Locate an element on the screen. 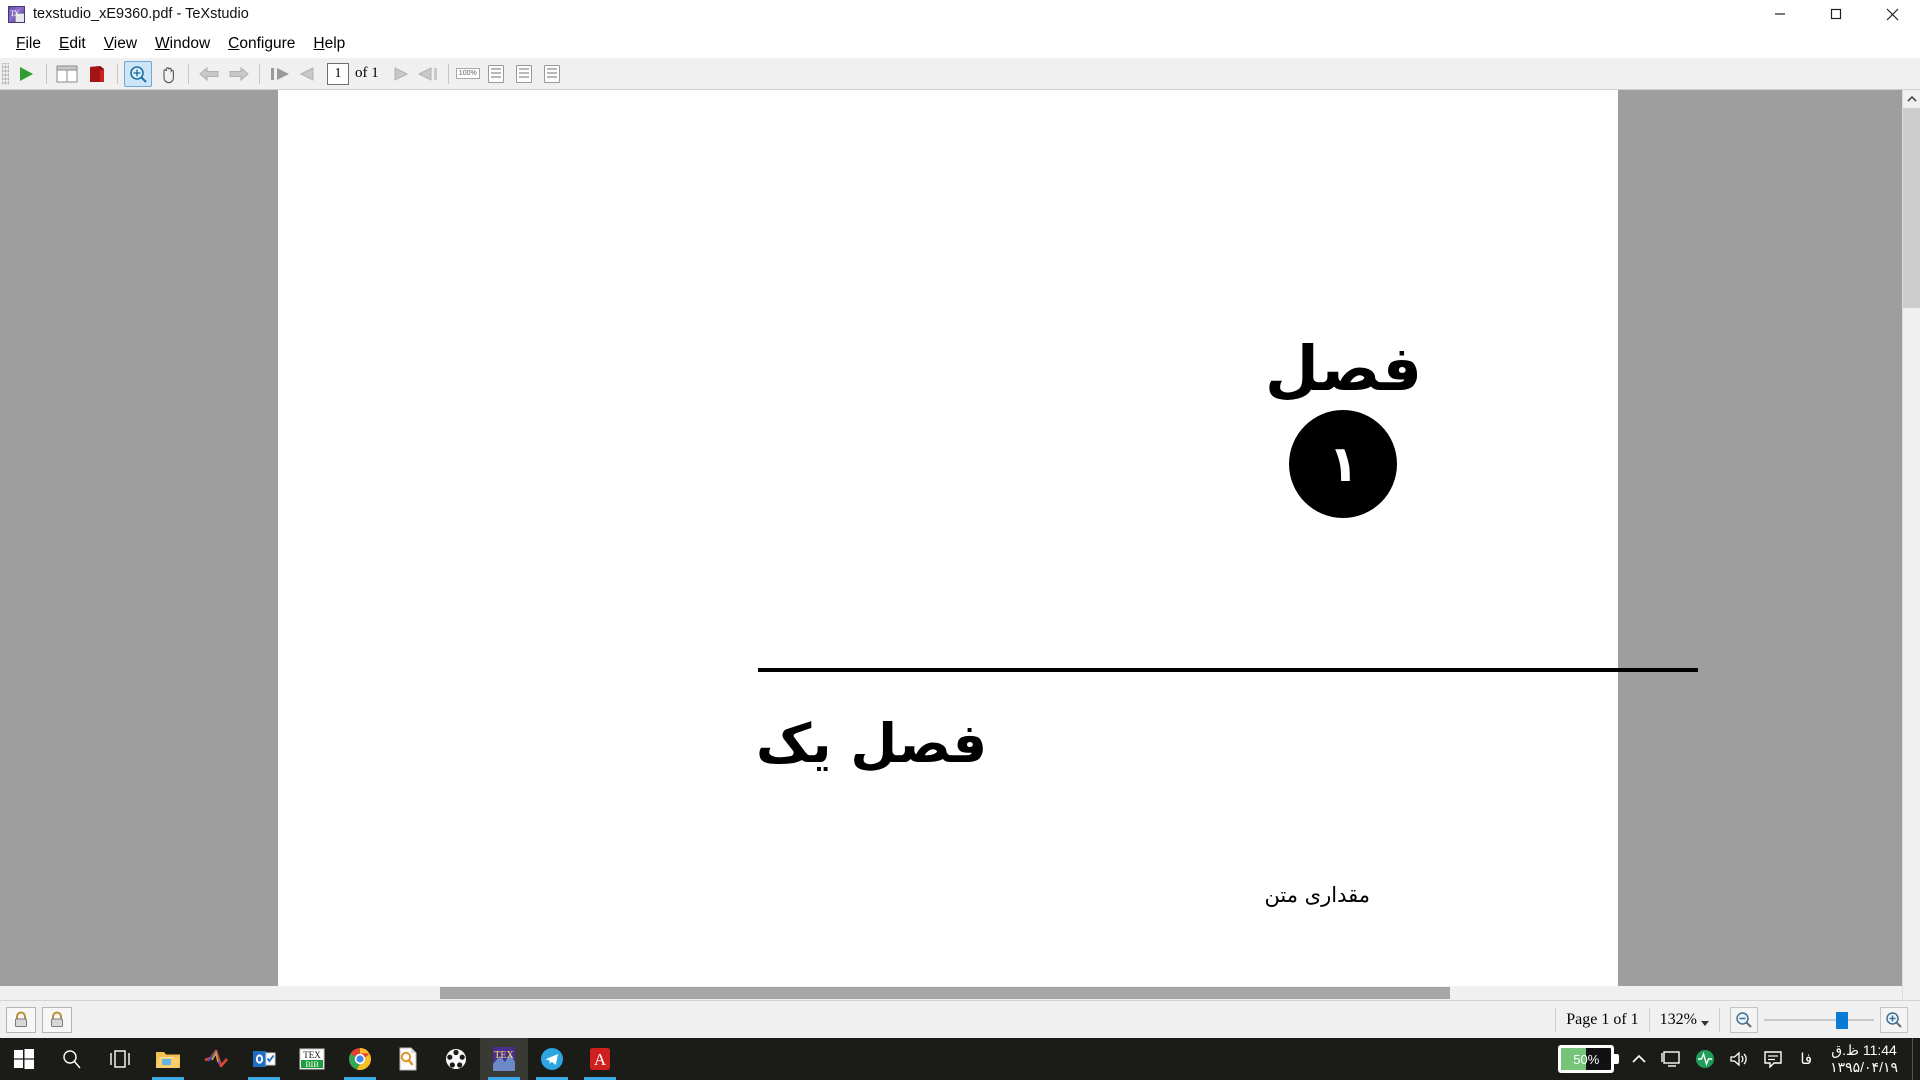 The width and height of the screenshot is (1920, 1080). search-doc-button is located at coordinates (408, 1059).